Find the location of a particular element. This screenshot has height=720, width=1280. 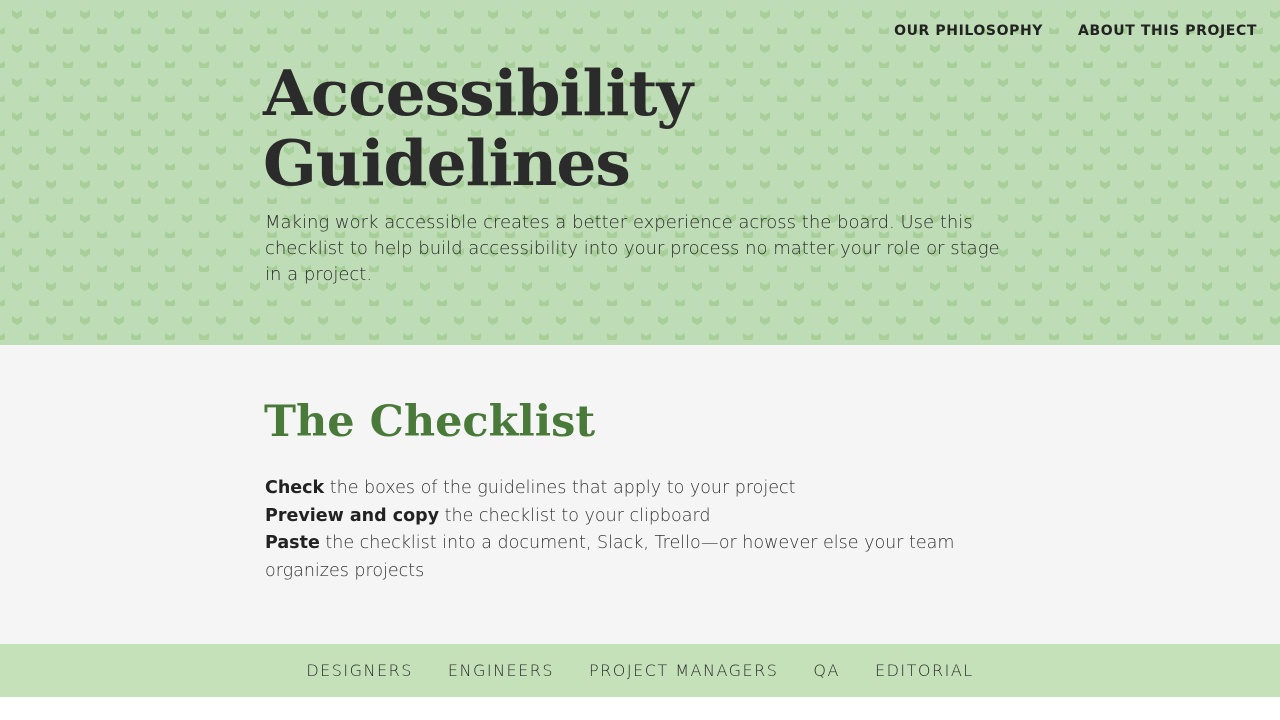

instruction-paste-bold: Paste is located at coordinates (292, 543).